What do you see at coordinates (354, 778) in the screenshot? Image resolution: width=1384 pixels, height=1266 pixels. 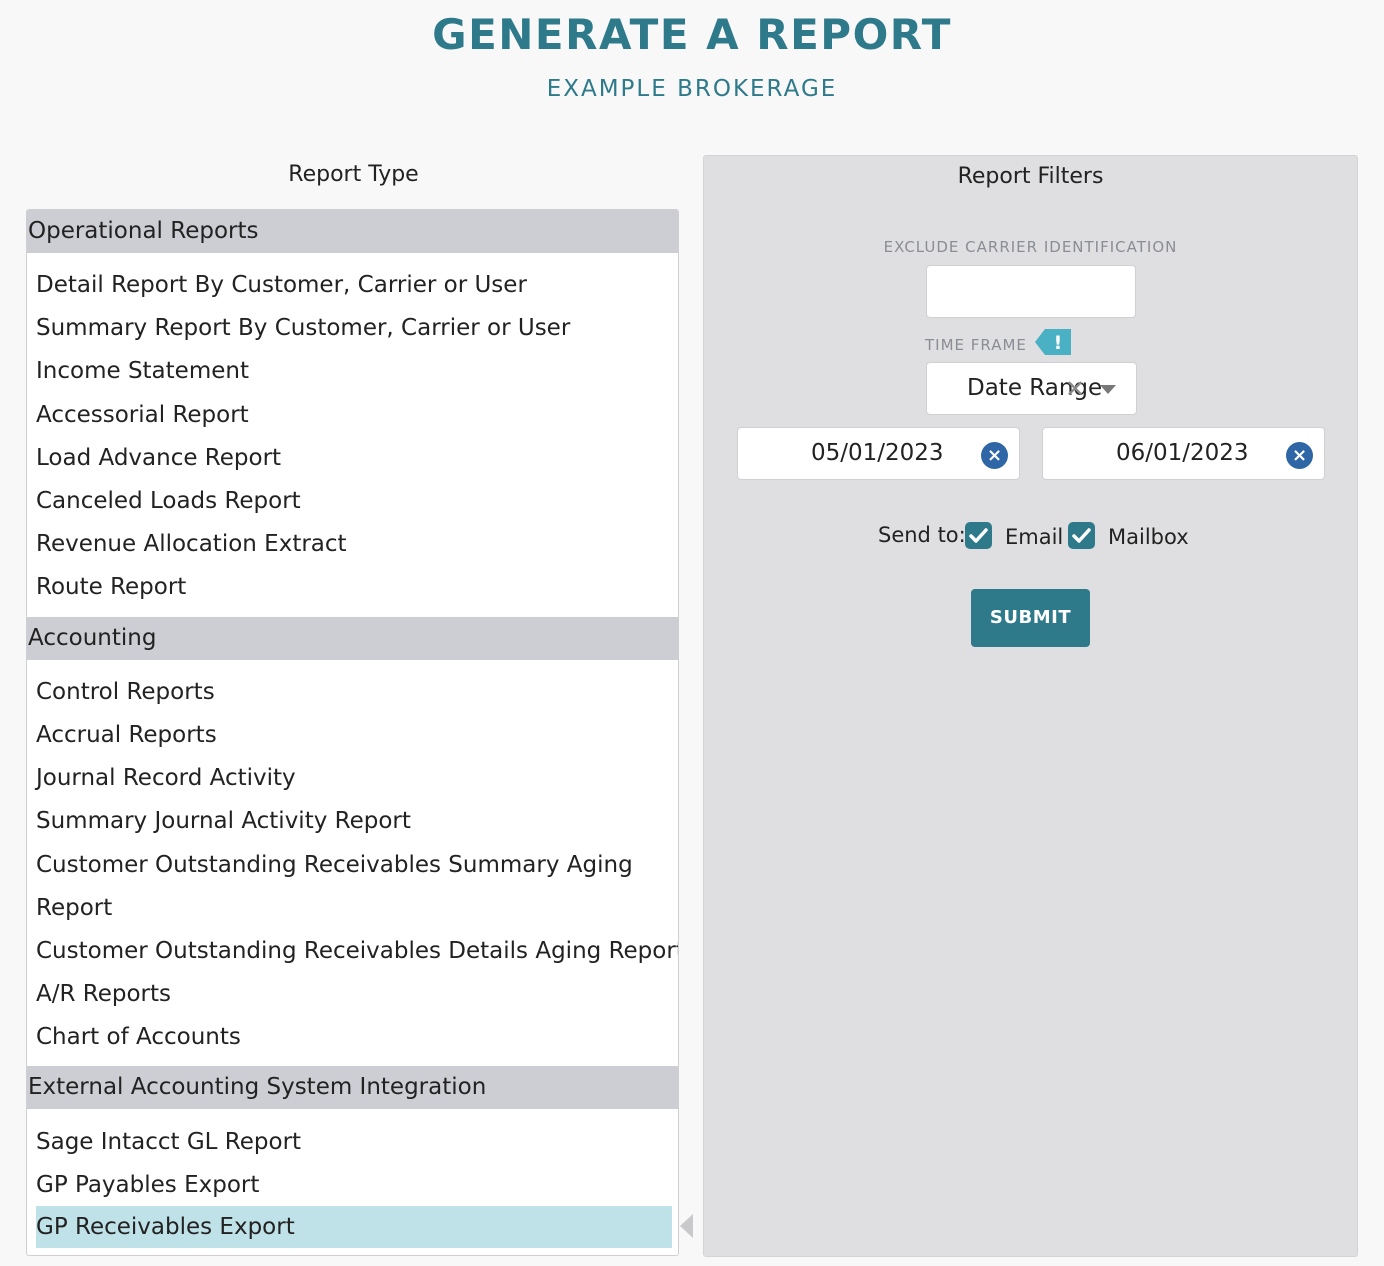 I see `report-item-journal-record-activity: Journal Record Activity` at bounding box center [354, 778].